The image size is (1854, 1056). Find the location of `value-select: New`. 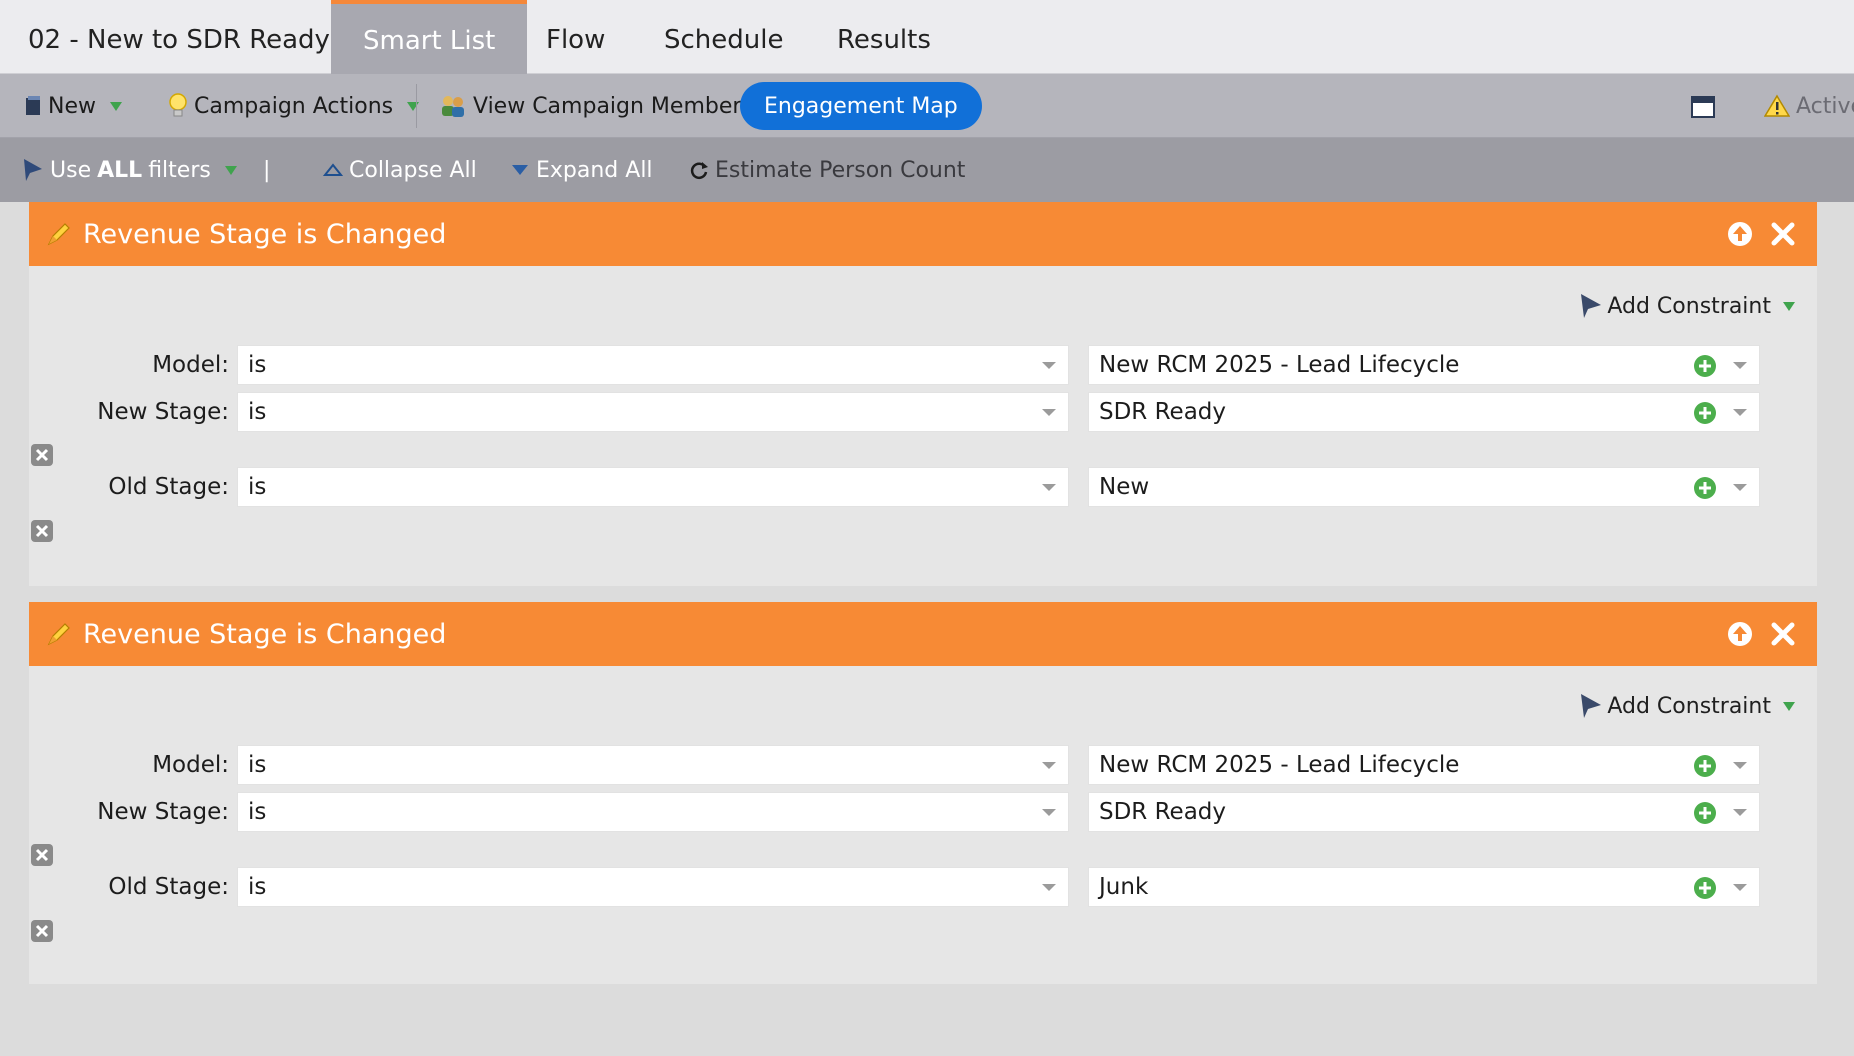

value-select: New is located at coordinates (1424, 487).